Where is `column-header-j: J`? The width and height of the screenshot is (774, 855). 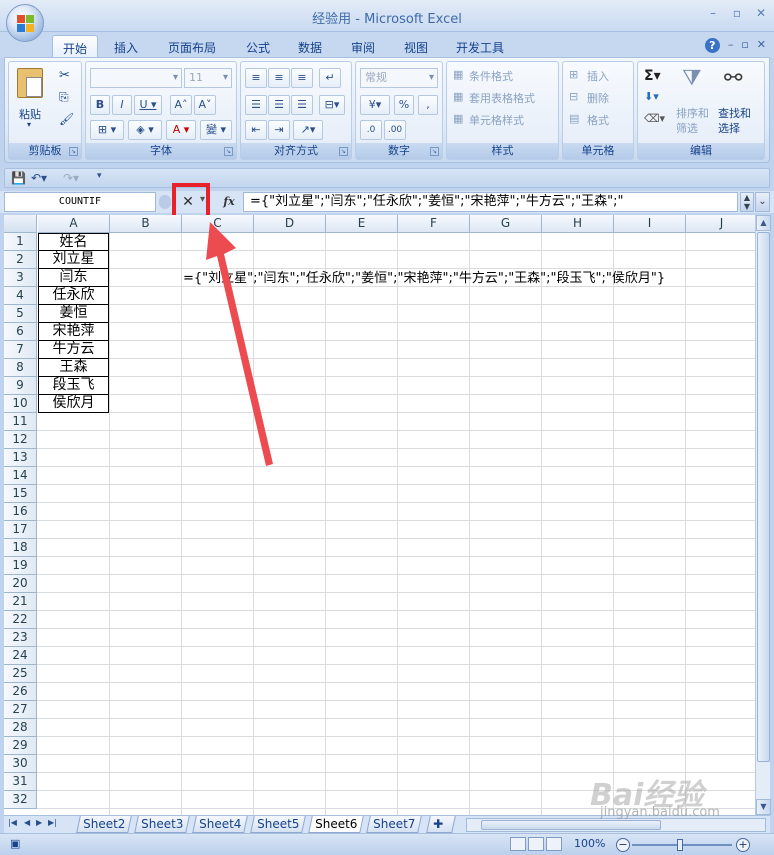 column-header-j: J is located at coordinates (720, 224).